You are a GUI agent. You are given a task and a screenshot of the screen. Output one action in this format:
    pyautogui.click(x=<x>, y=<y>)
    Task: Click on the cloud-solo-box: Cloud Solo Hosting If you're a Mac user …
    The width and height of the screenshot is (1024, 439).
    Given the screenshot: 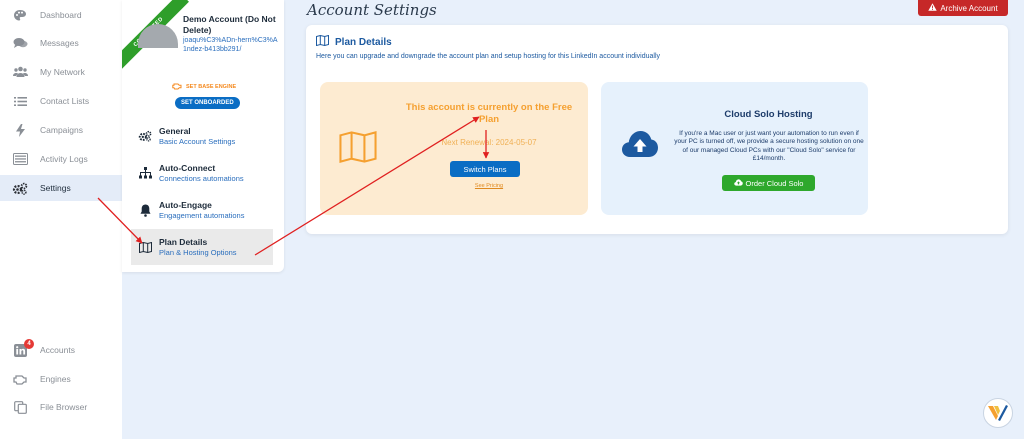 What is the action you would take?
    pyautogui.click(x=734, y=148)
    